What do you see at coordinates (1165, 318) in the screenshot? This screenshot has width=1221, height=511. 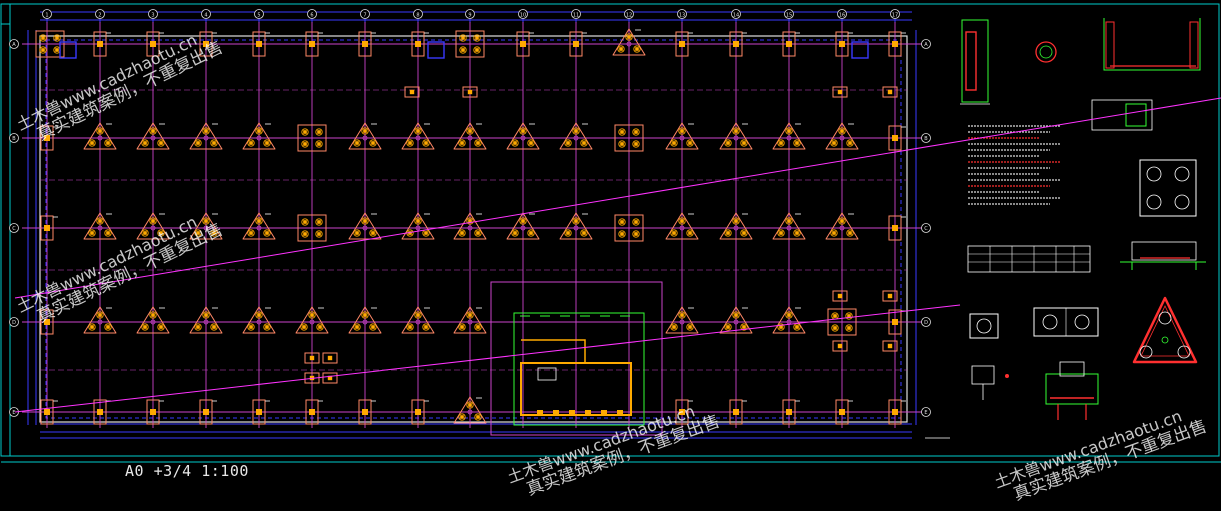 I see `triangle-cap-pile` at bounding box center [1165, 318].